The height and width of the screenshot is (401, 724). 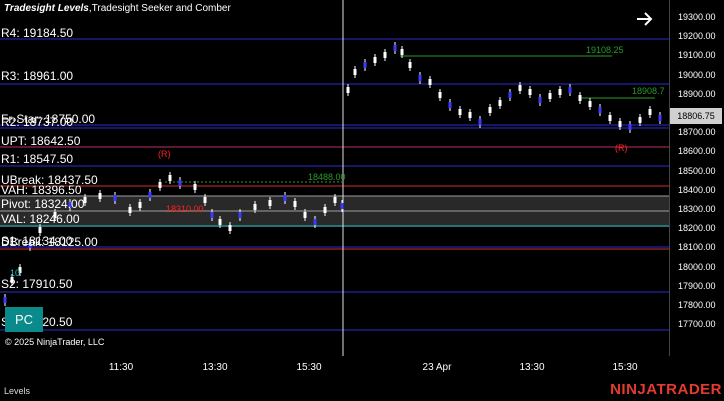 What do you see at coordinates (55, 342) in the screenshot?
I see `copyright-text: © 2025 NinjaTrader, LLC` at bounding box center [55, 342].